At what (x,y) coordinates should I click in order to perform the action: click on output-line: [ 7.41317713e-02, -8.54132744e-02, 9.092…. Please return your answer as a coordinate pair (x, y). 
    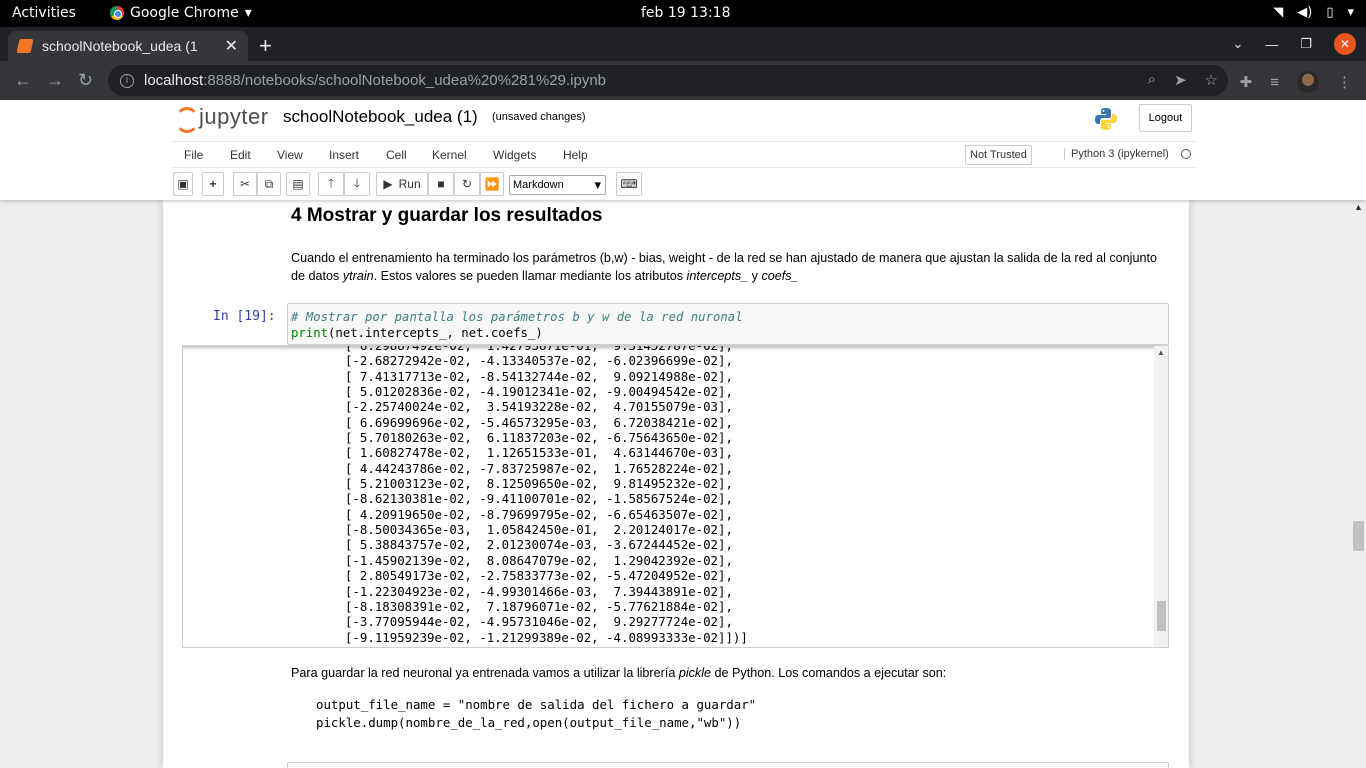
    Looking at the image, I should click on (539, 376).